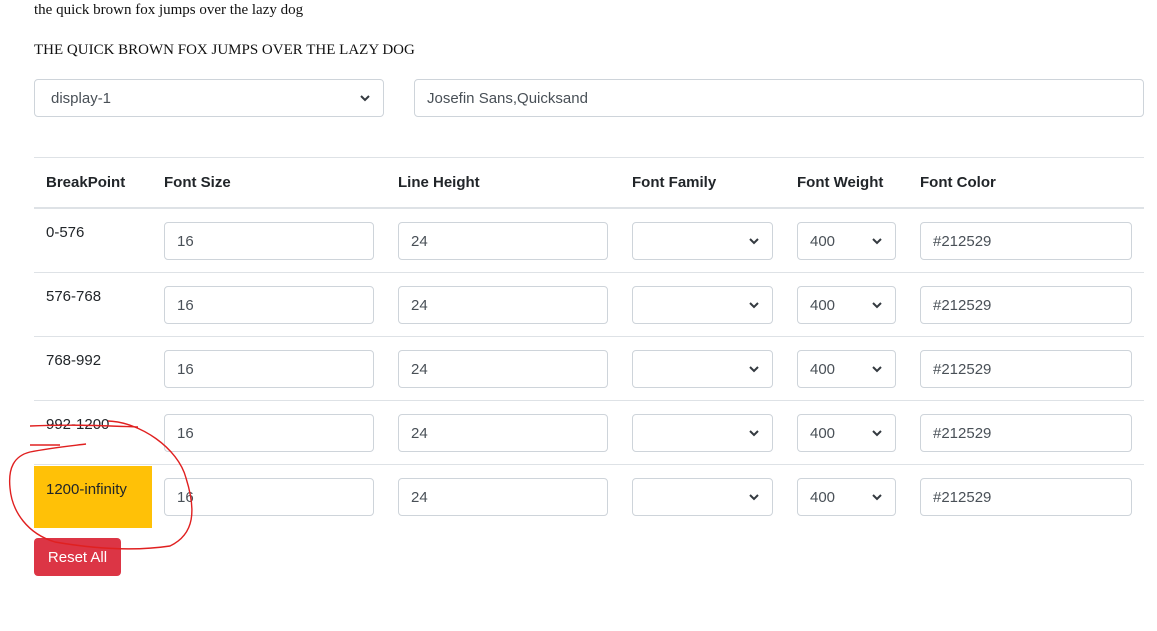 This screenshot has height=631, width=1157. What do you see at coordinates (779, 98) in the screenshot?
I see `font-family-input: Josefin Sans,Quicksand` at bounding box center [779, 98].